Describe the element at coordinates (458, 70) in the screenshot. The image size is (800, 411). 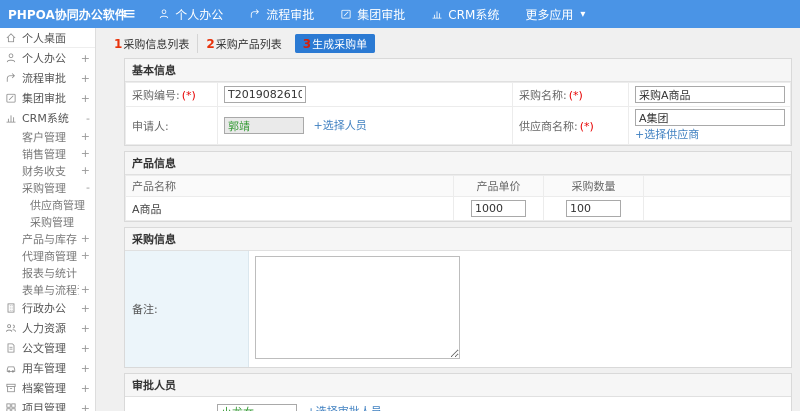
I see `section-title: 基本信息` at that location.